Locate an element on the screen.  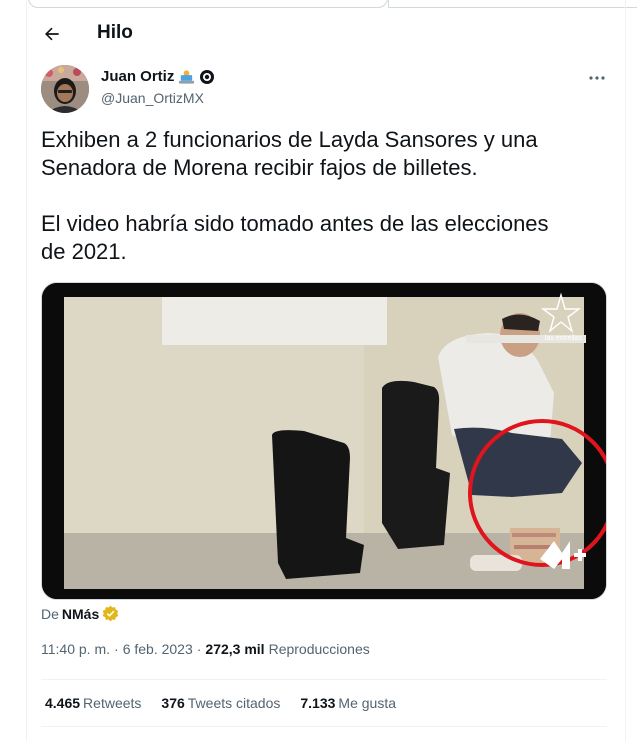
quotes-label: Tweets citados is located at coordinates (234, 703).